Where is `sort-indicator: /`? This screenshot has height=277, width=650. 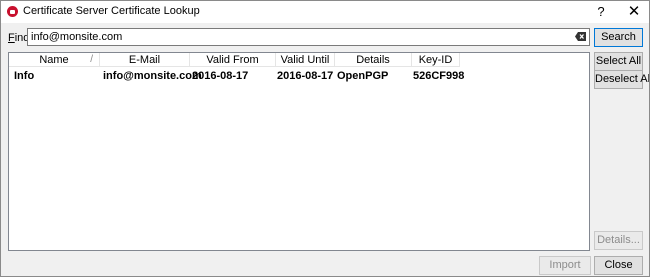 sort-indicator: / is located at coordinates (91, 59).